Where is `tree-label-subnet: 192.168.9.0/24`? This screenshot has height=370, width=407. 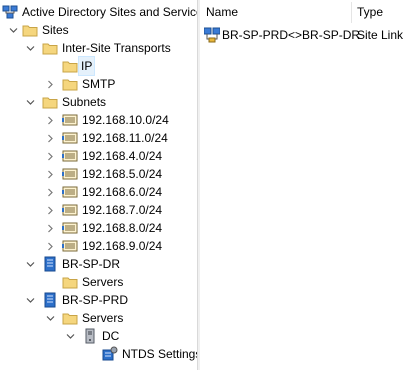 tree-label-subnet: 192.168.9.0/24 is located at coordinates (122, 246).